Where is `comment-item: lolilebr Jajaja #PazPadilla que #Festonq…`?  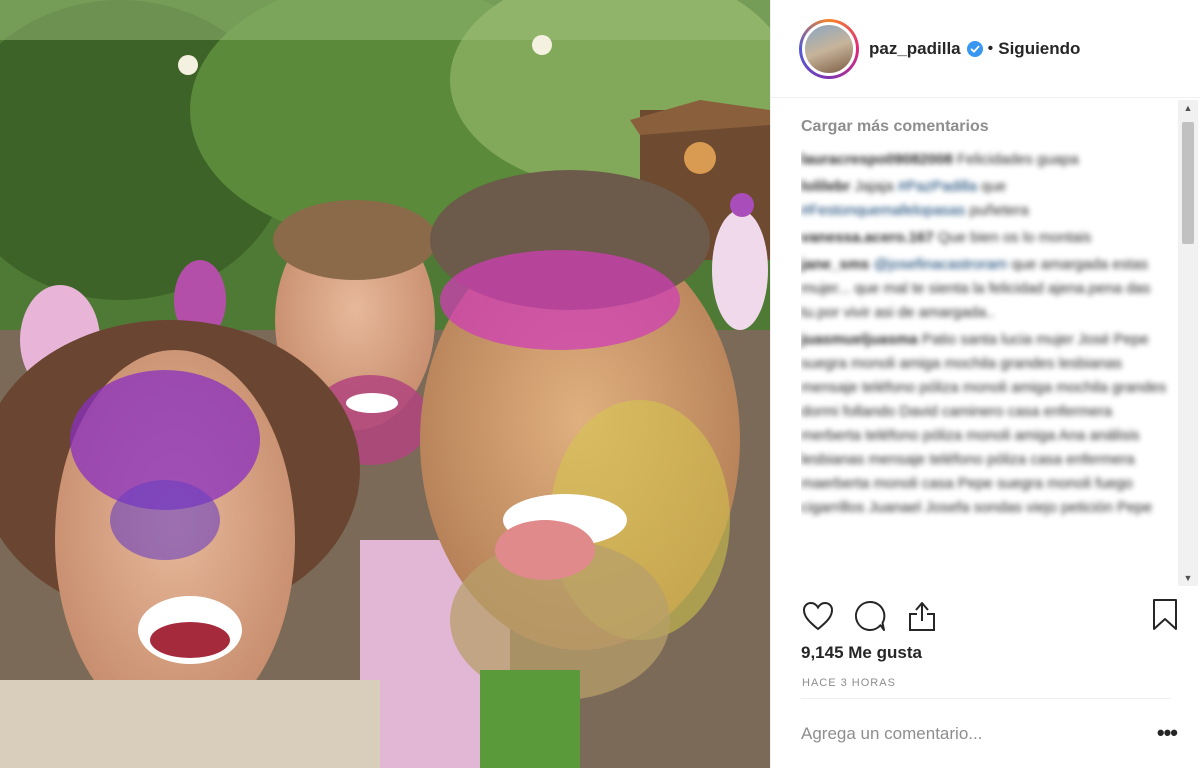
comment-item: lolilebr Jajaja #PazPadilla que #Festonq… is located at coordinates (987, 199).